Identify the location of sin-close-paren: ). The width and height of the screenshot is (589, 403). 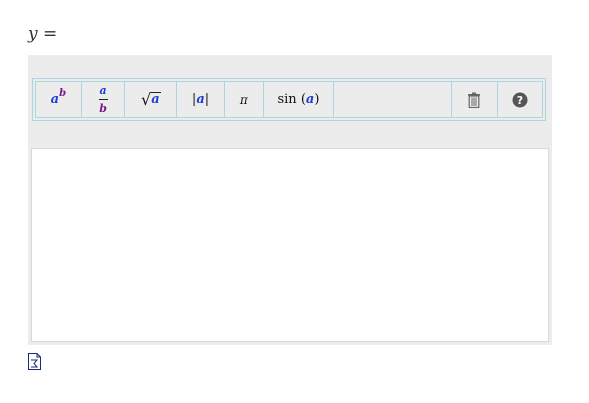
(317, 99).